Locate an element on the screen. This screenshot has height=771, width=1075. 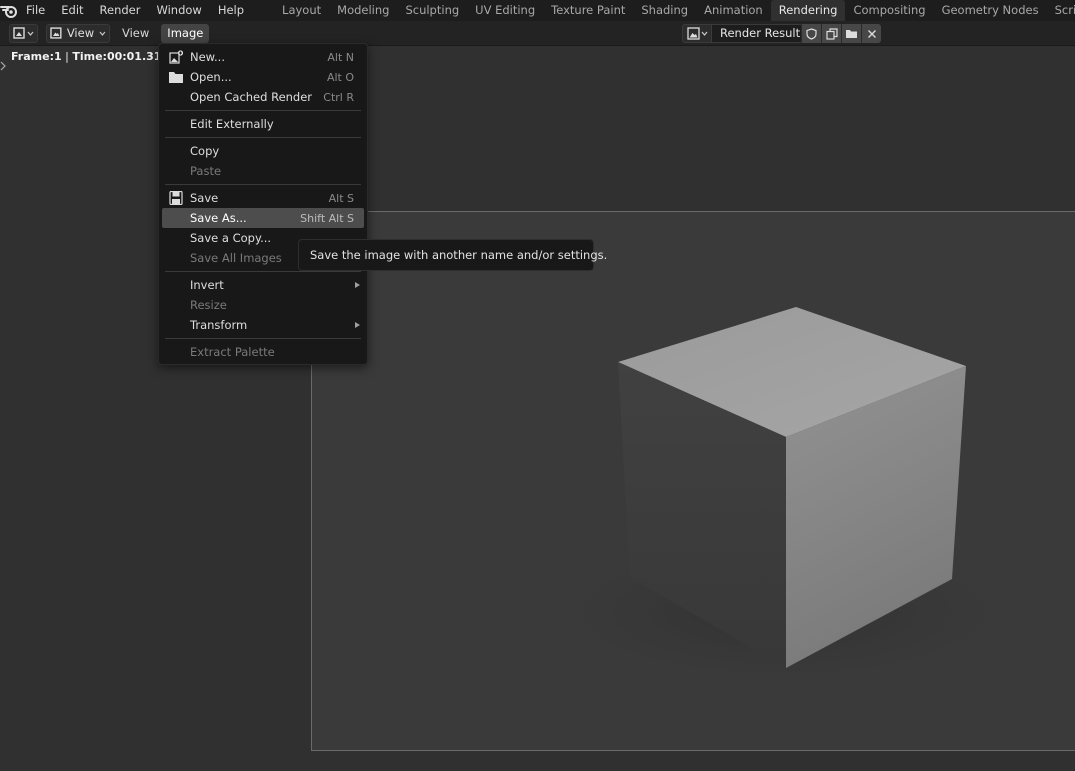
header-menu-view: View is located at coordinates (135, 33).